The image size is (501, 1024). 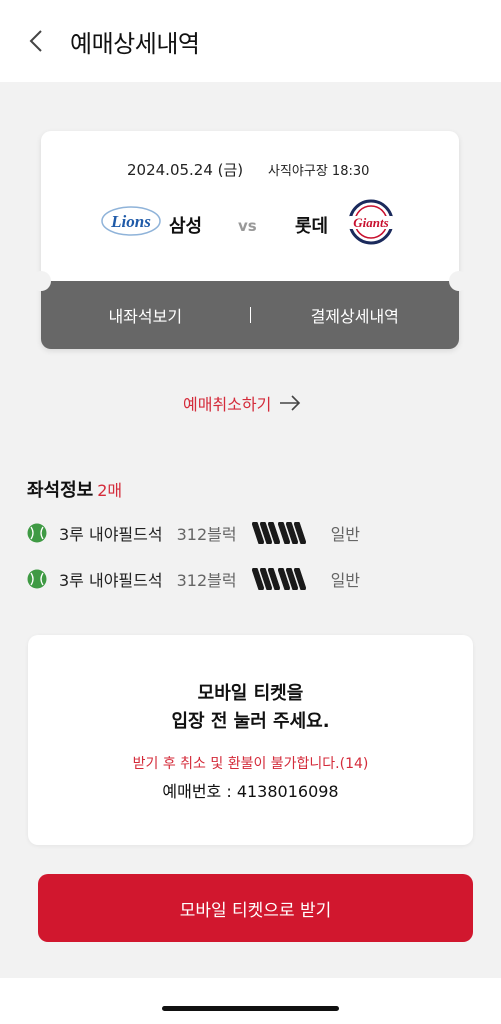 I want to click on home-team-name: 삼성, so click(x=186, y=226).